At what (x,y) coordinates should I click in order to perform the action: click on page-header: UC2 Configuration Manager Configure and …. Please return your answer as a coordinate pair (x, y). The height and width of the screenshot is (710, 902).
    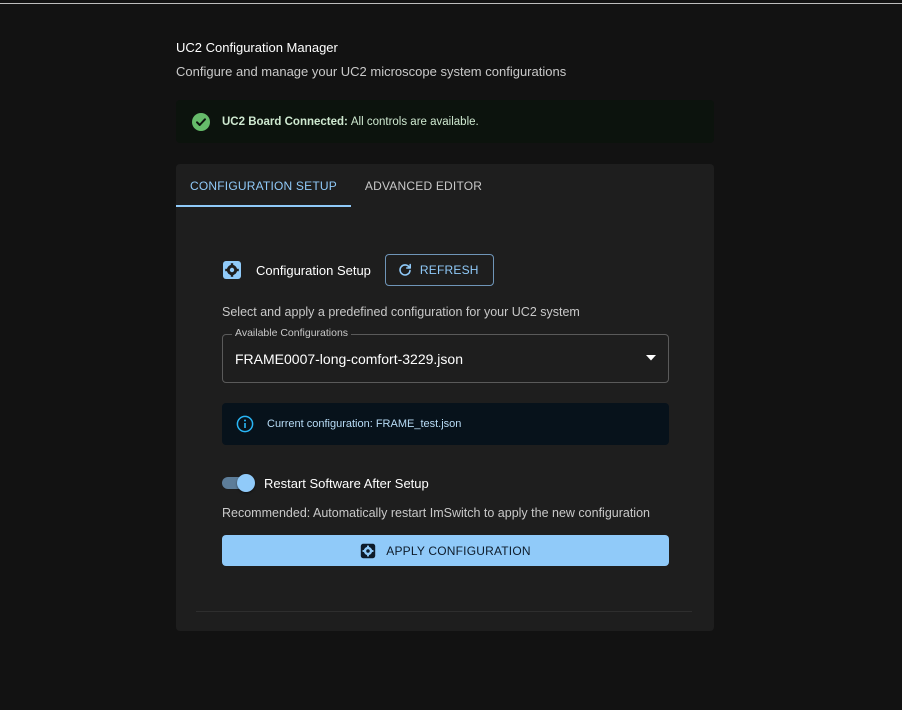
    Looking at the image, I should click on (446, 60).